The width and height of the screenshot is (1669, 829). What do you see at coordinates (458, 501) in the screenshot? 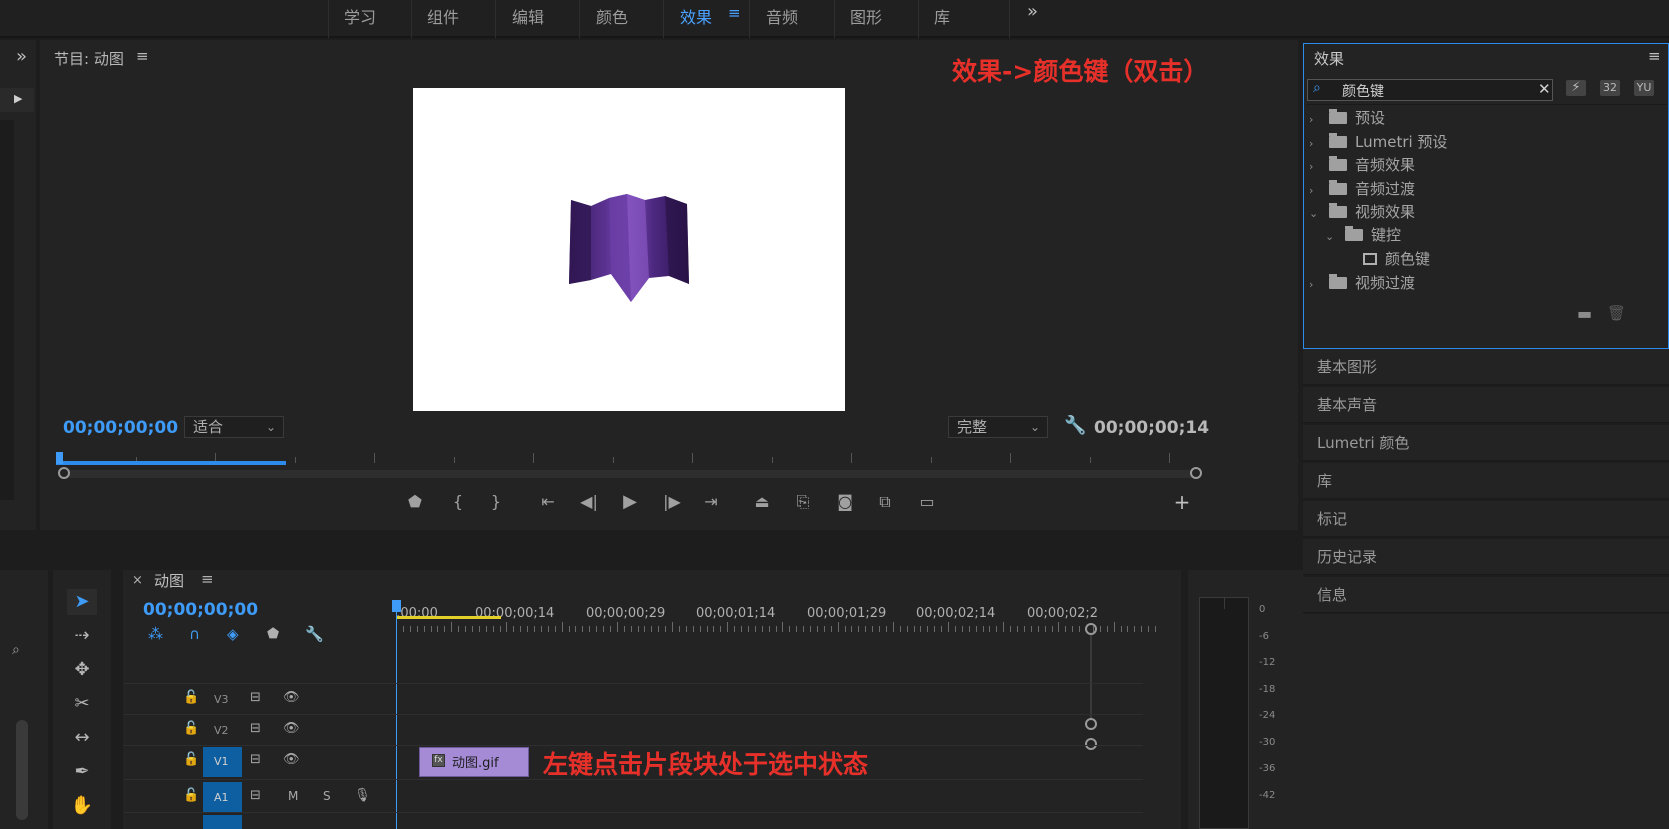
I see `mark-in-icon: {` at bounding box center [458, 501].